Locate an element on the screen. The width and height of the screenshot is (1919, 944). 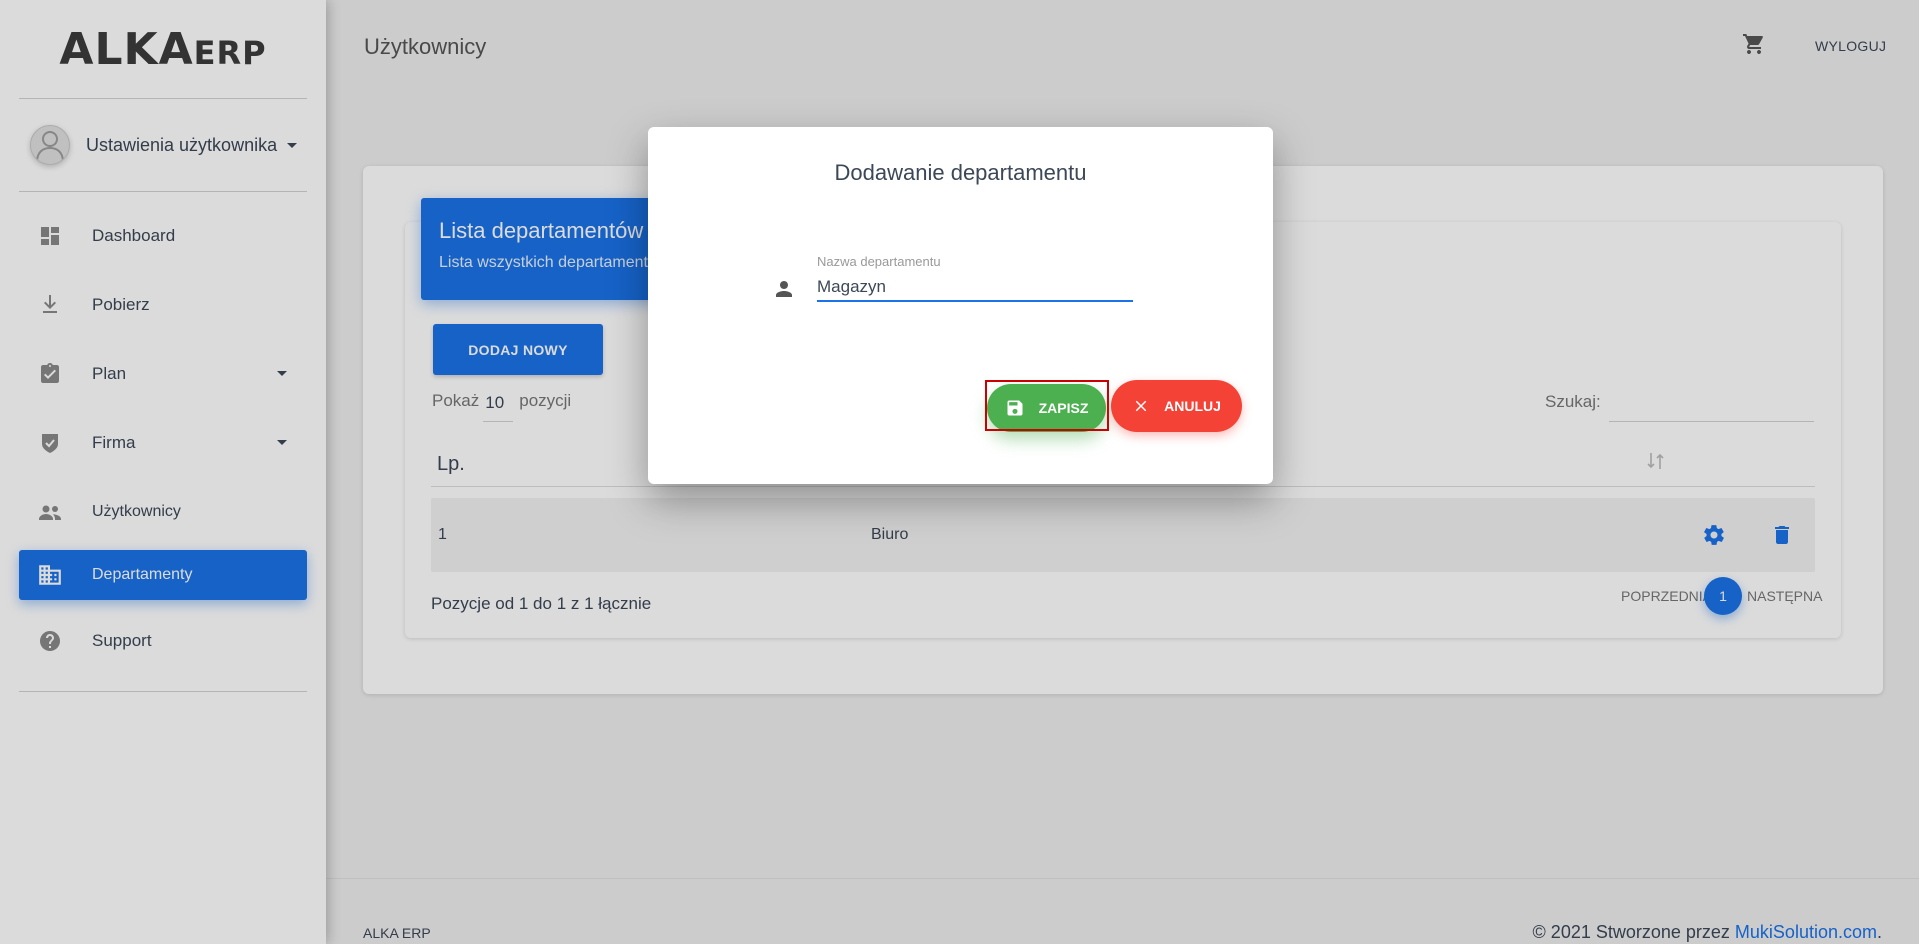
save-label: ZAPISZ is located at coordinates (1063, 408).